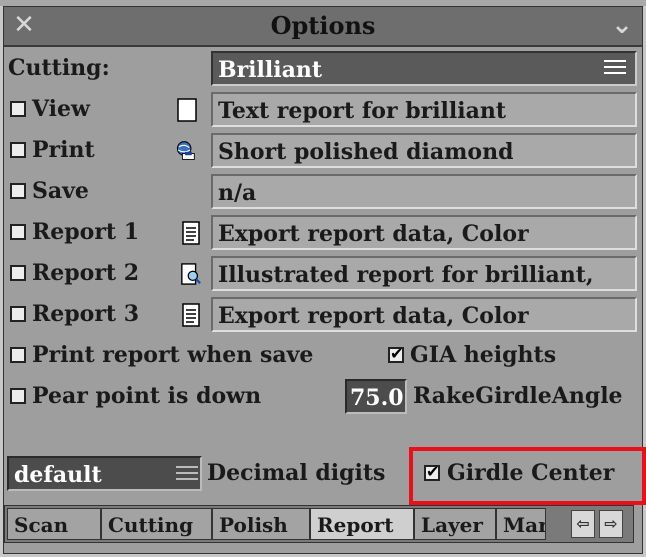 This screenshot has height=557, width=646. I want to click on gia-heights-checkbox, so click(396, 353).